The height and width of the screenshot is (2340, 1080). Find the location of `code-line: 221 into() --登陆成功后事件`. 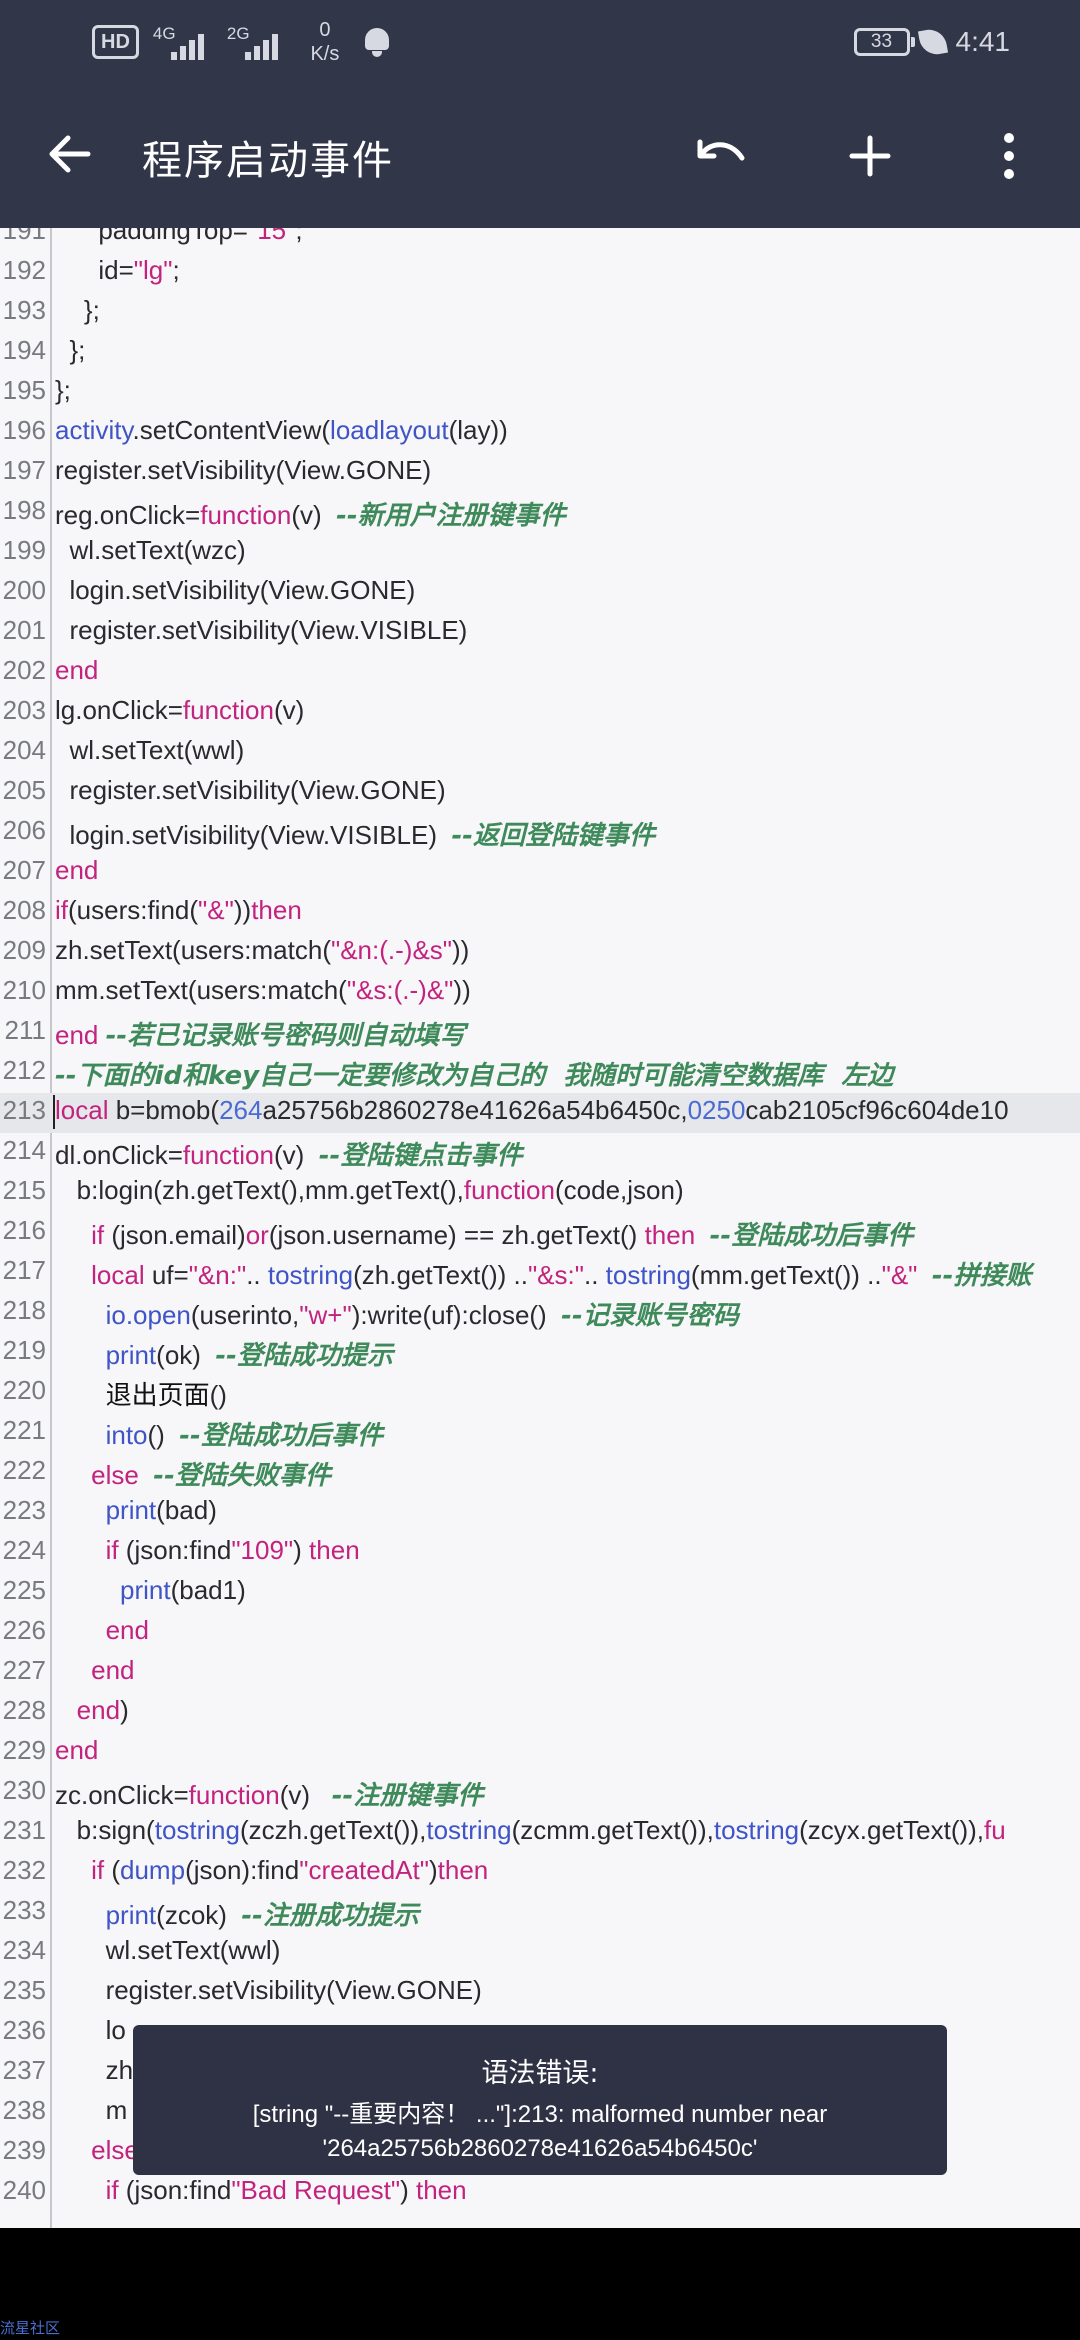

code-line: 221 into() --登陆成功后事件 is located at coordinates (540, 1433).